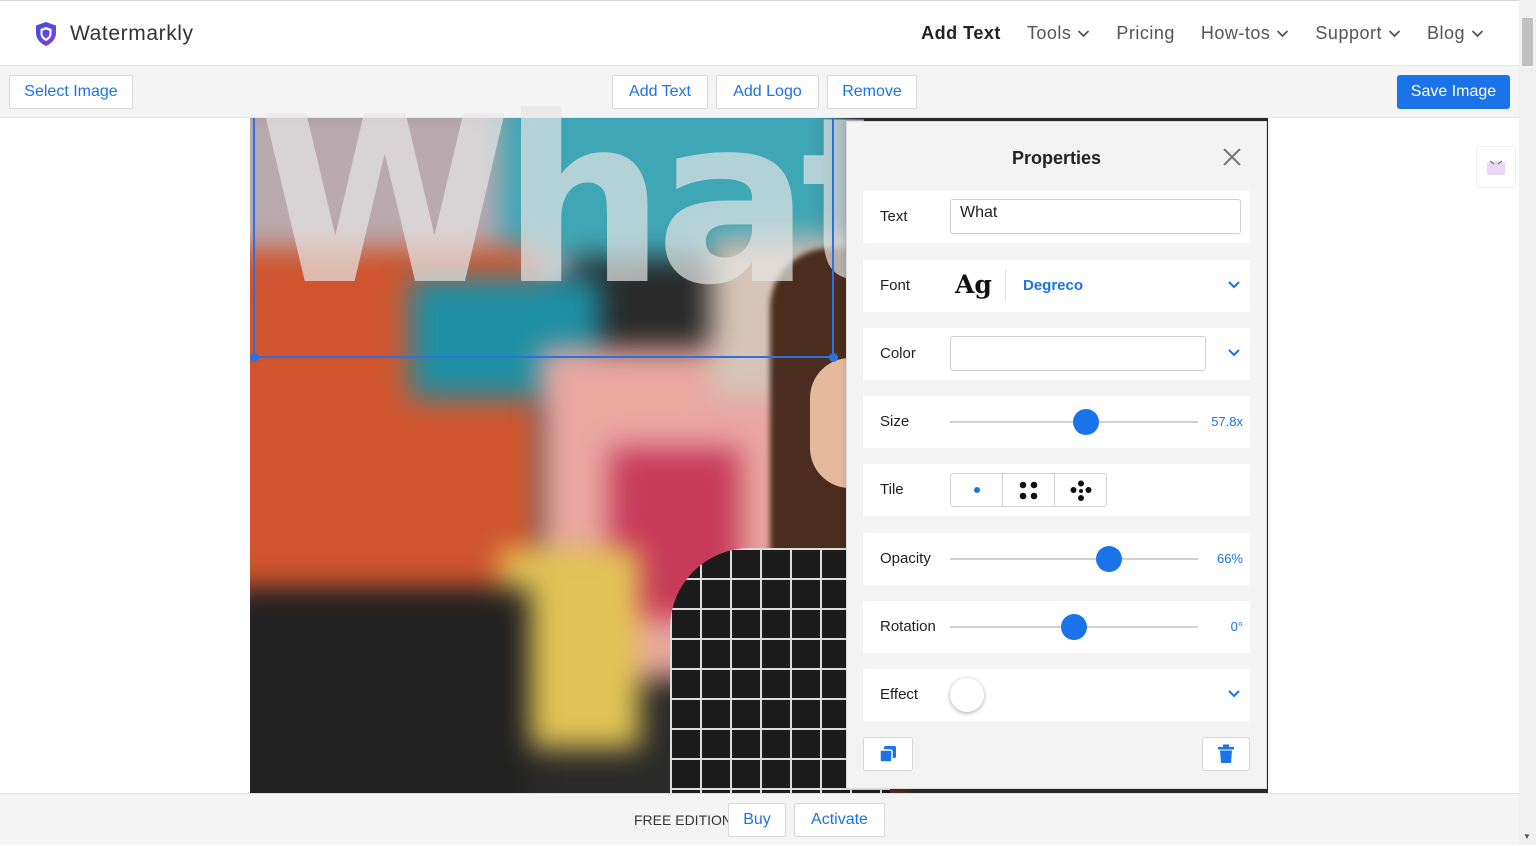  What do you see at coordinates (1053, 286) in the screenshot?
I see `font-select-value: Degreco` at bounding box center [1053, 286].